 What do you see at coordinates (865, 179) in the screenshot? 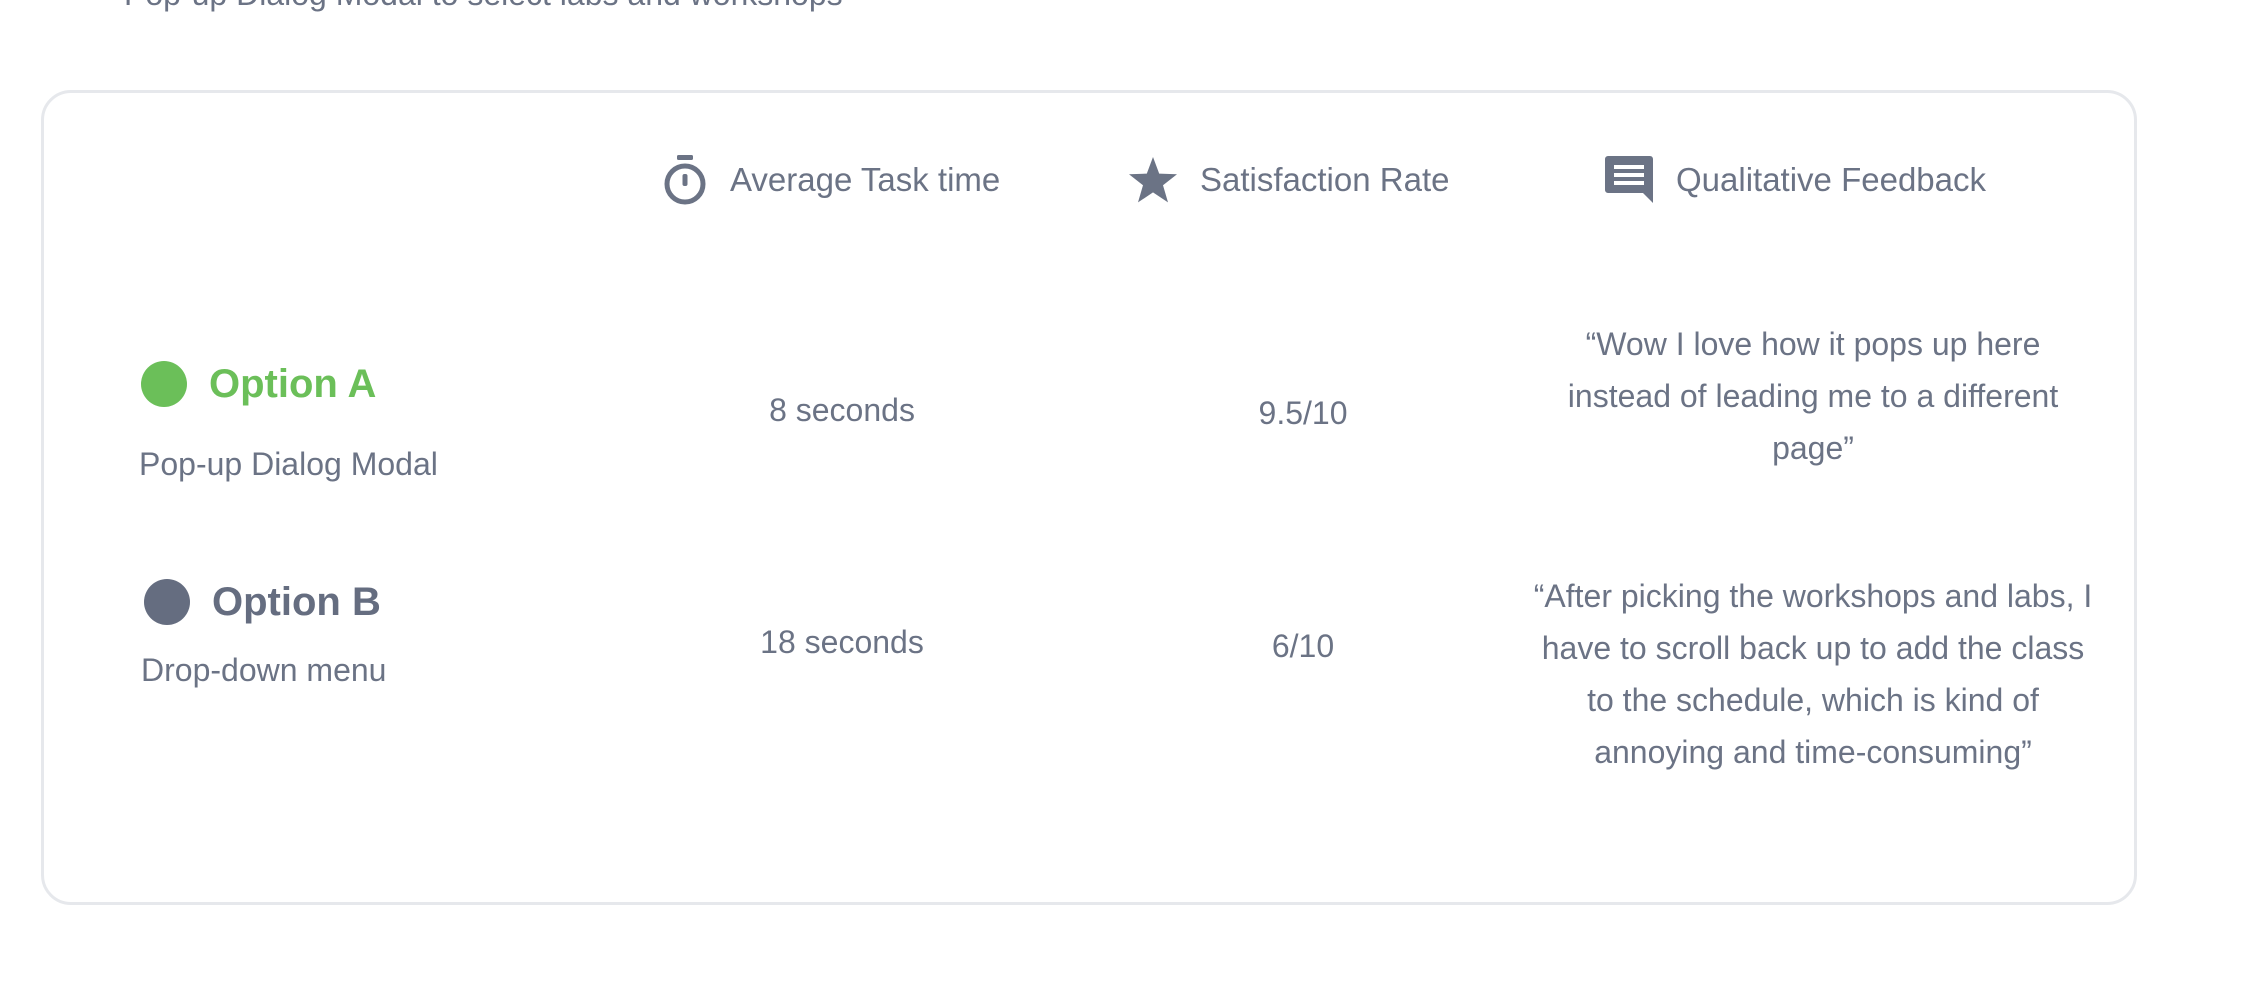
I see `column-label-task-time: Average Task time` at bounding box center [865, 179].